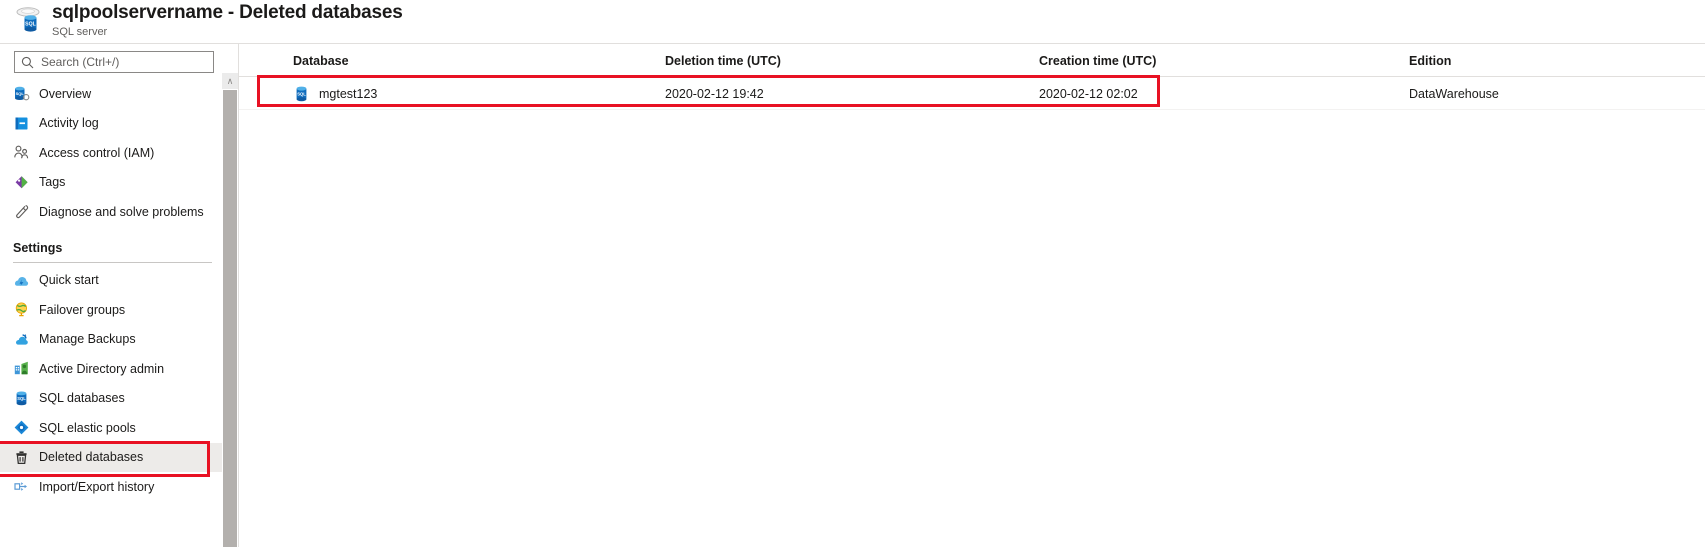 The width and height of the screenshot is (1705, 547). What do you see at coordinates (52, 182) in the screenshot?
I see `sidebar-item-label: Tags` at bounding box center [52, 182].